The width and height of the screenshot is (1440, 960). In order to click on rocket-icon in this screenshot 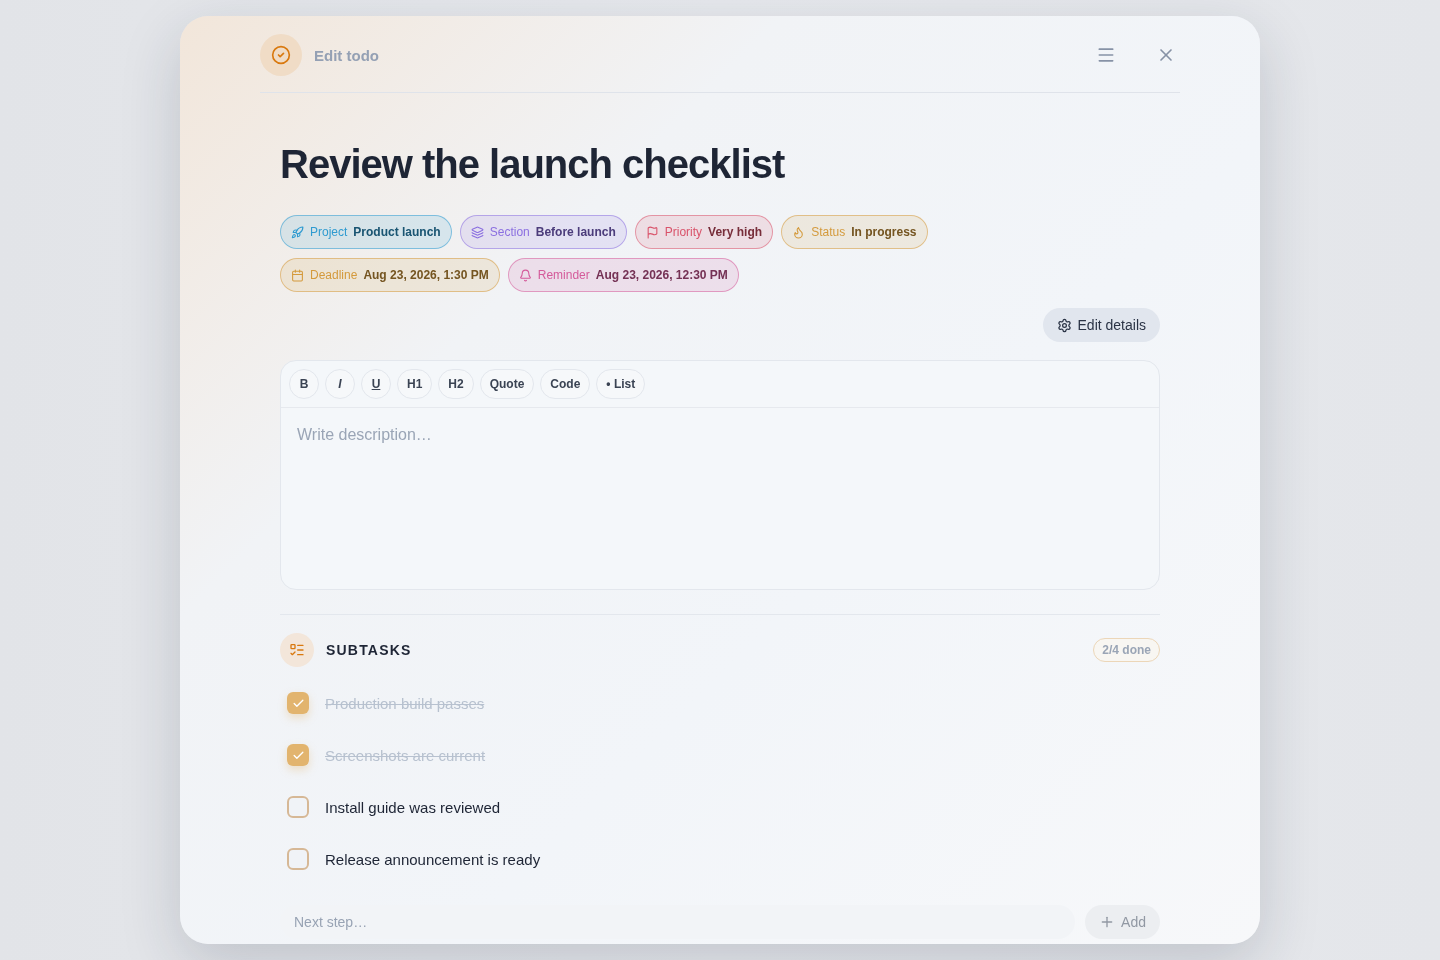, I will do `click(297, 232)`.